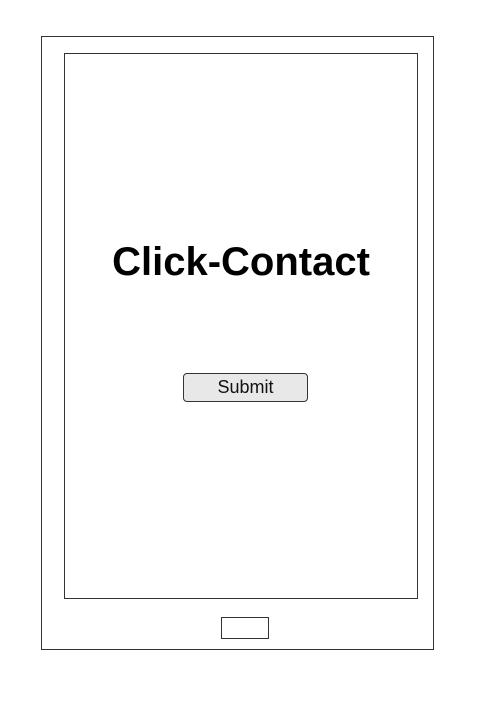 Image resolution: width=499 pixels, height=710 pixels. What do you see at coordinates (245, 387) in the screenshot?
I see `submit-button: Submit` at bounding box center [245, 387].